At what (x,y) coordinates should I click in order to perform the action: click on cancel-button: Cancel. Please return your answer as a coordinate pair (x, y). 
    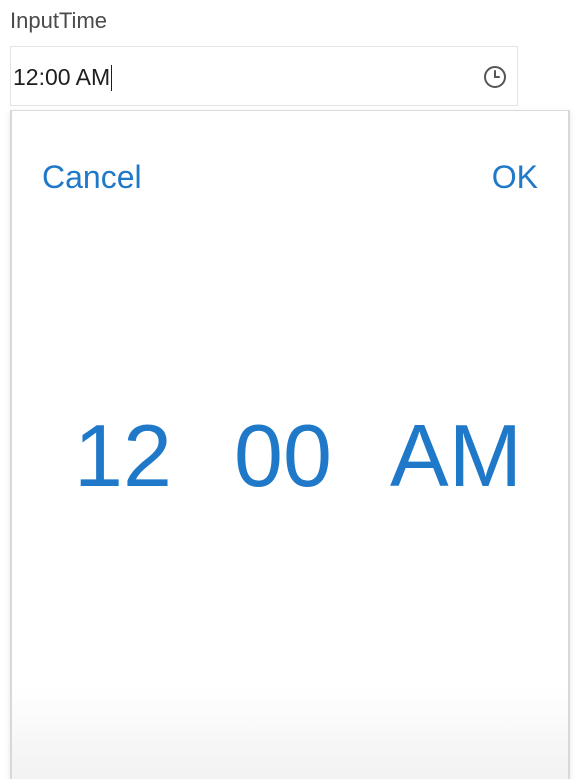
    Looking at the image, I should click on (92, 177).